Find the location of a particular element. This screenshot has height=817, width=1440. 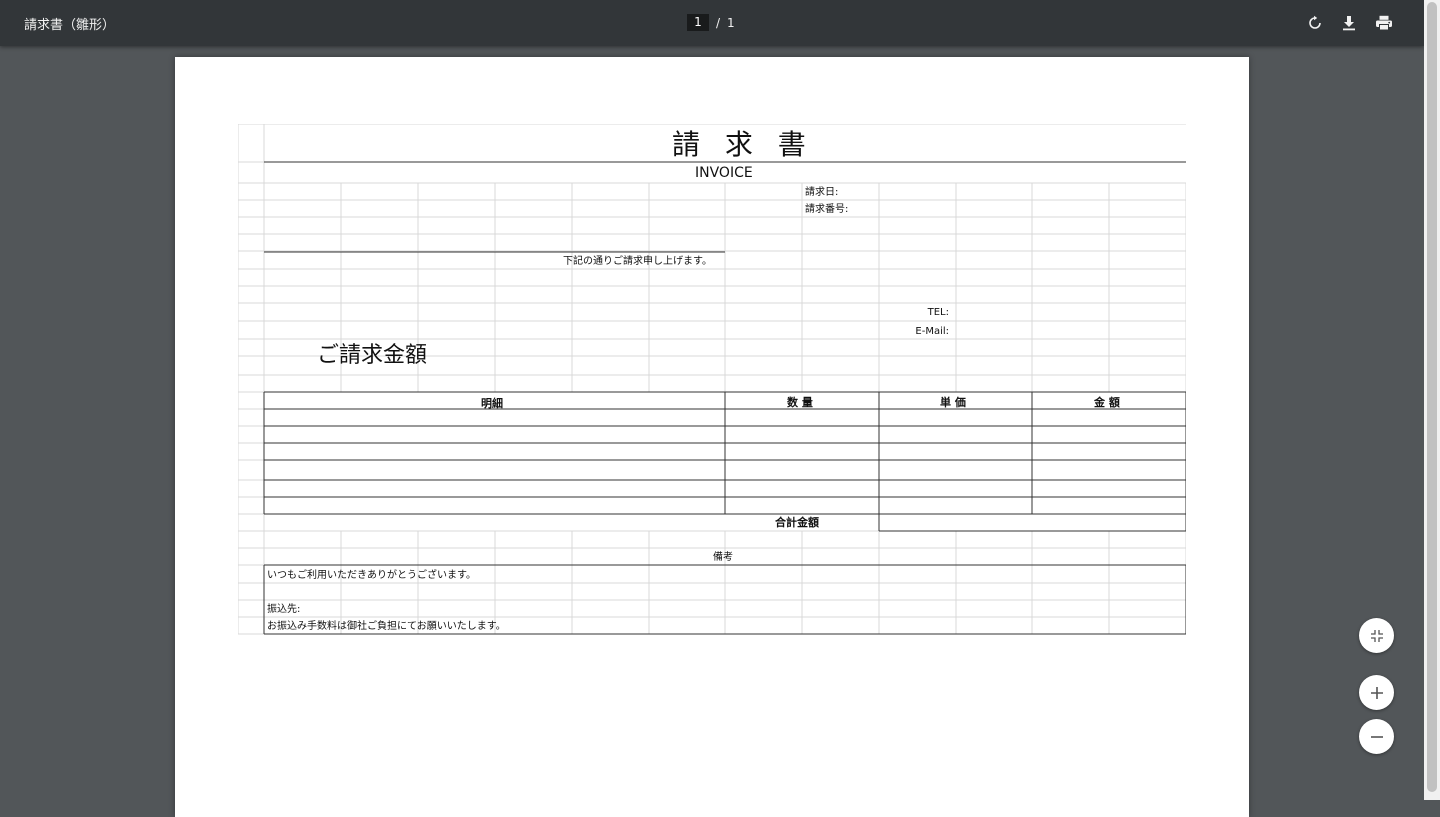

total-amount-label: 合計金額 is located at coordinates (797, 522).